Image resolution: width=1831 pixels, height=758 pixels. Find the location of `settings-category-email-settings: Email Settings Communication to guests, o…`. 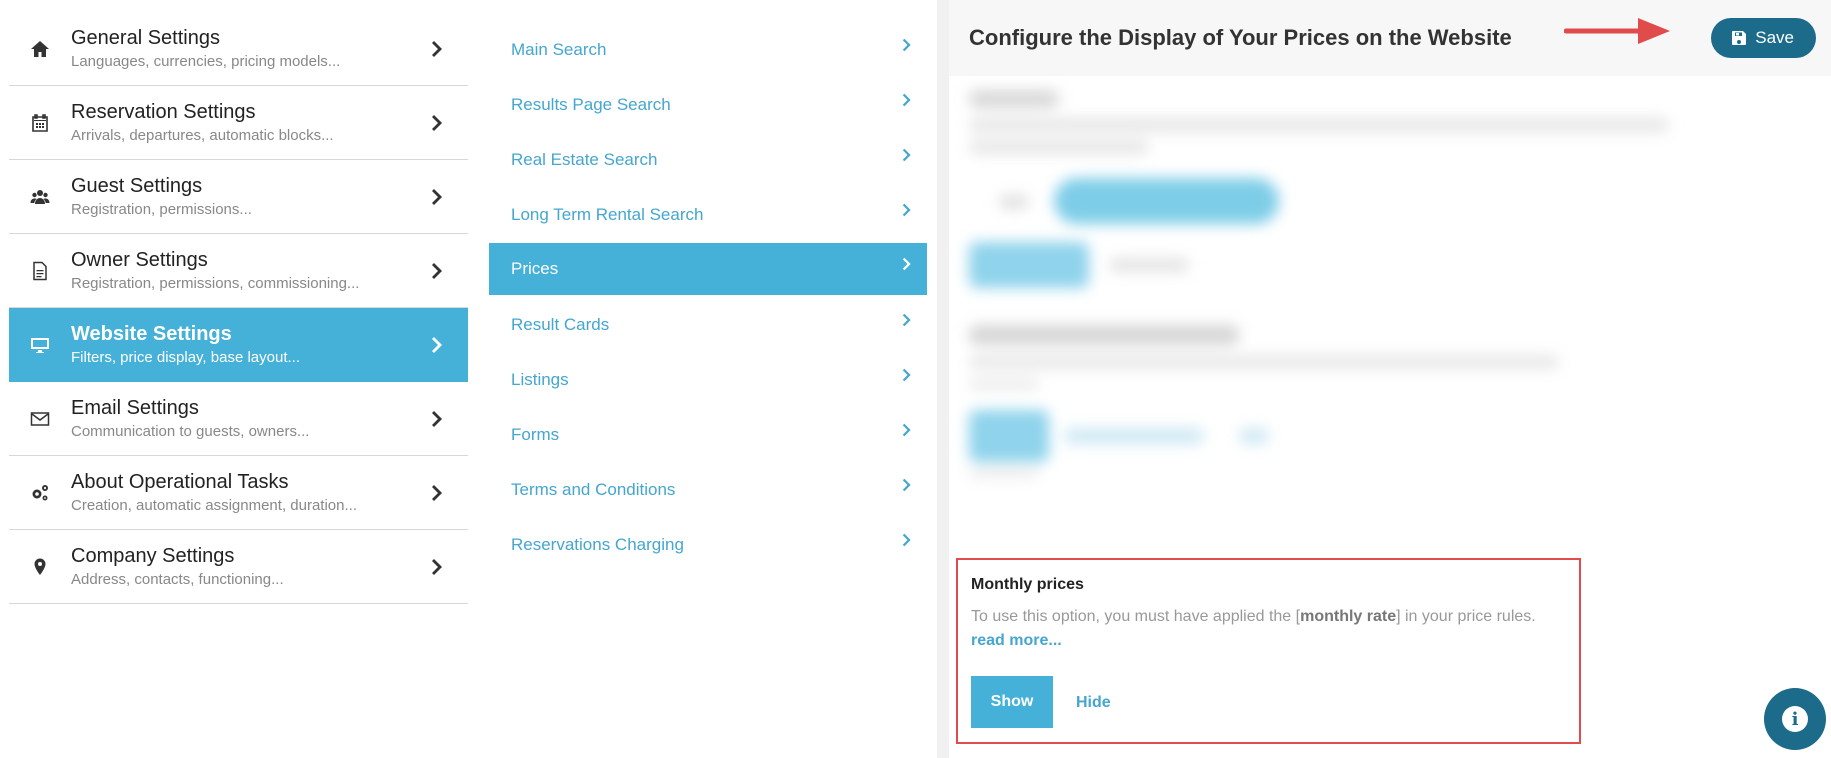

settings-category-email-settings: Email Settings Communication to guests, o… is located at coordinates (238, 419).